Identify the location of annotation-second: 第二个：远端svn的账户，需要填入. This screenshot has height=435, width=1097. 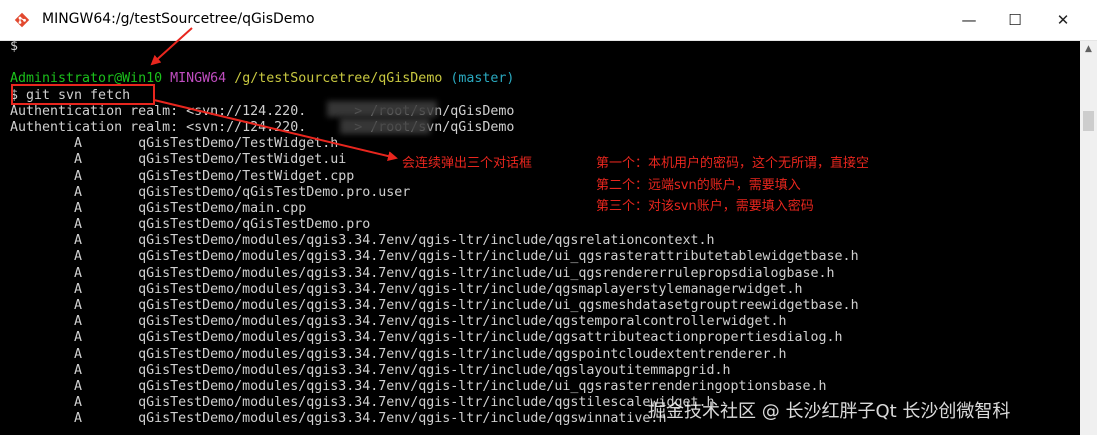
(698, 185).